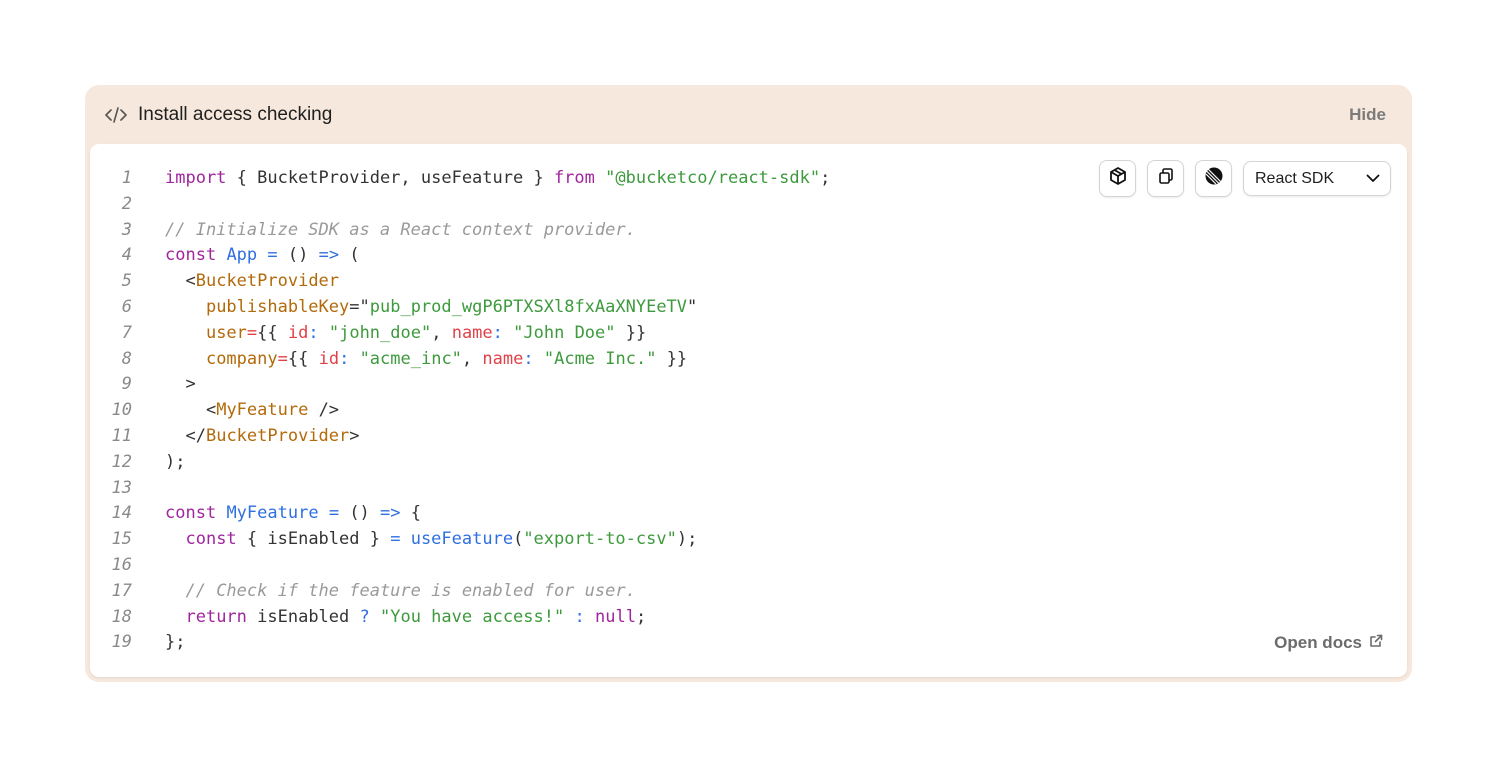  I want to click on linear-button, so click(1213, 178).